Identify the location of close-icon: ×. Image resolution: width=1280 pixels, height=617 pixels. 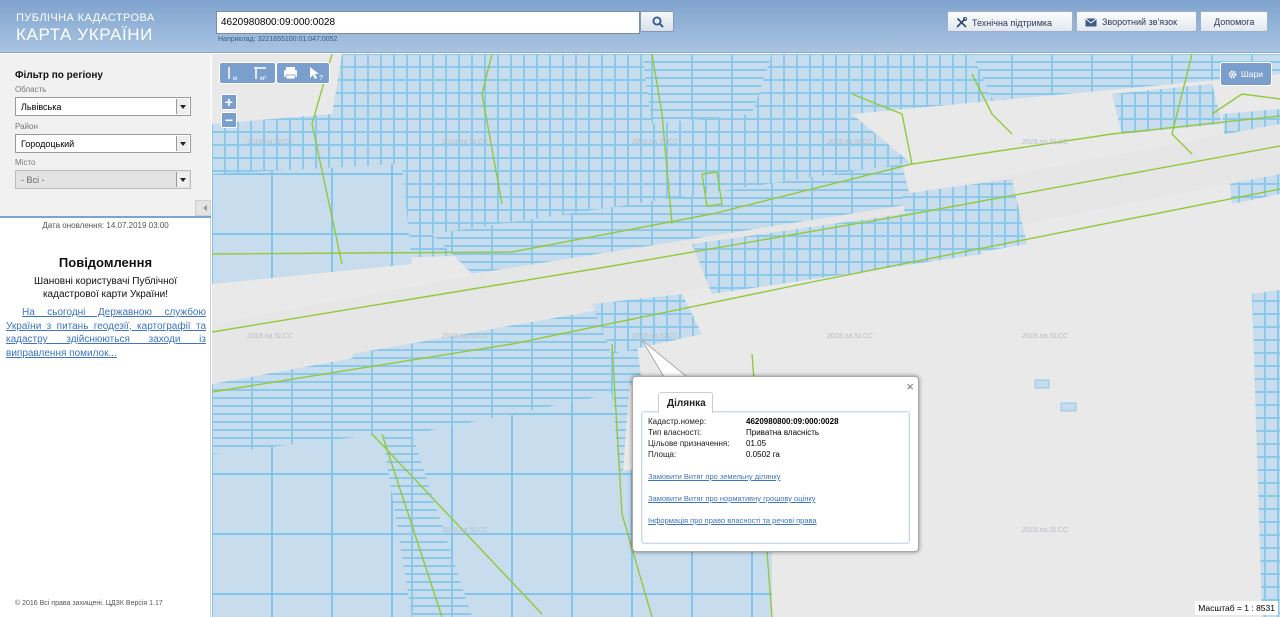
(910, 386).